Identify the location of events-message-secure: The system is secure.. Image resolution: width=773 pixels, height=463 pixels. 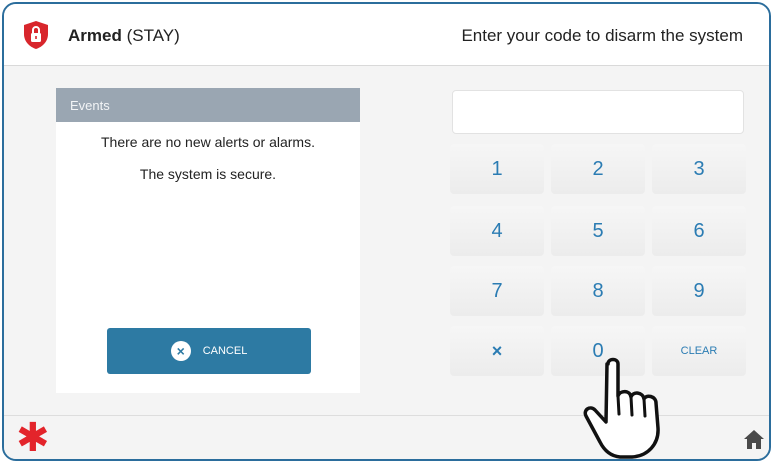
(208, 174).